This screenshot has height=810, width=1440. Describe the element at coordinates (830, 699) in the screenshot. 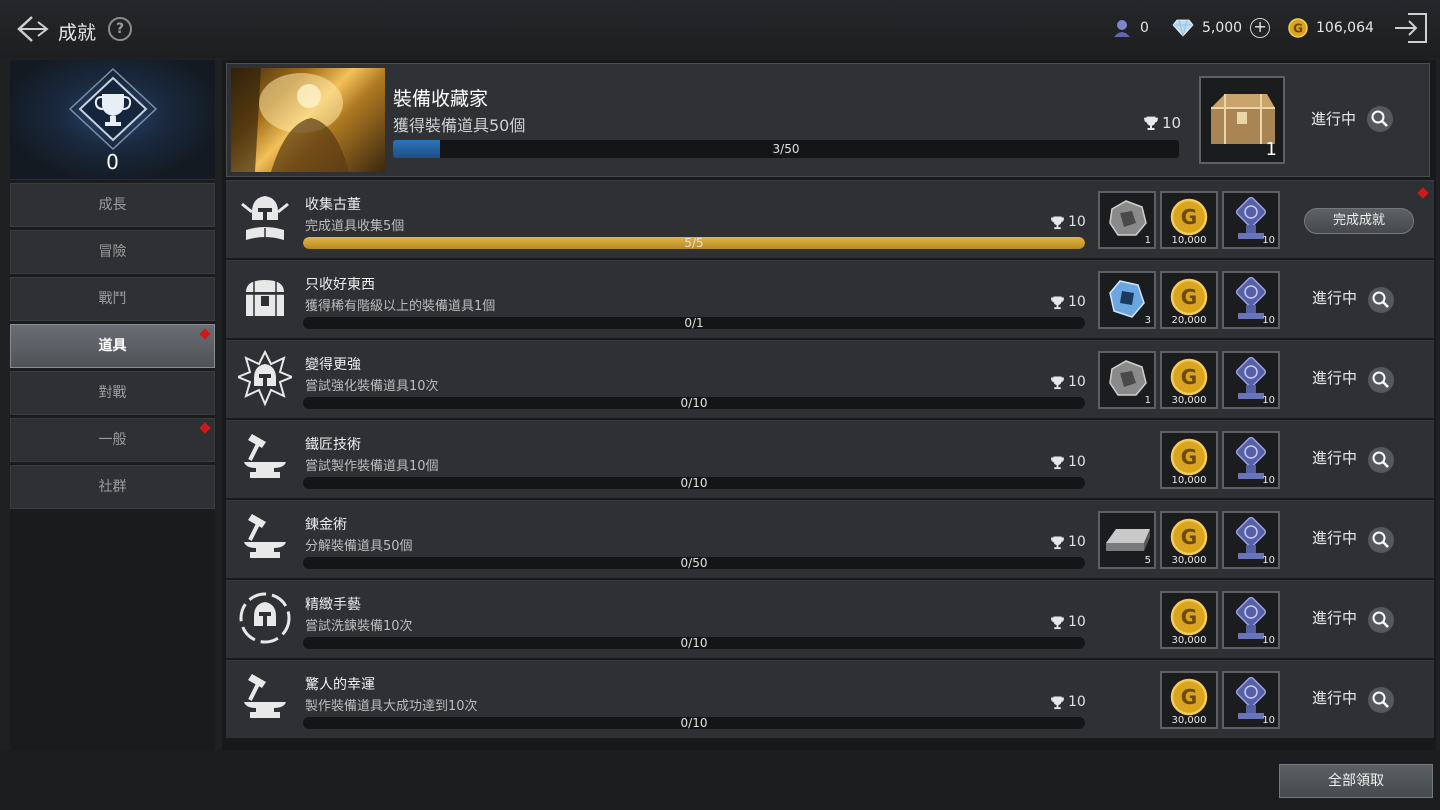

I see `achievement-row: 驚人的幸運 製作裝備道具大成功達到10次 0/10 10 G 30,000 10 進行中` at that location.